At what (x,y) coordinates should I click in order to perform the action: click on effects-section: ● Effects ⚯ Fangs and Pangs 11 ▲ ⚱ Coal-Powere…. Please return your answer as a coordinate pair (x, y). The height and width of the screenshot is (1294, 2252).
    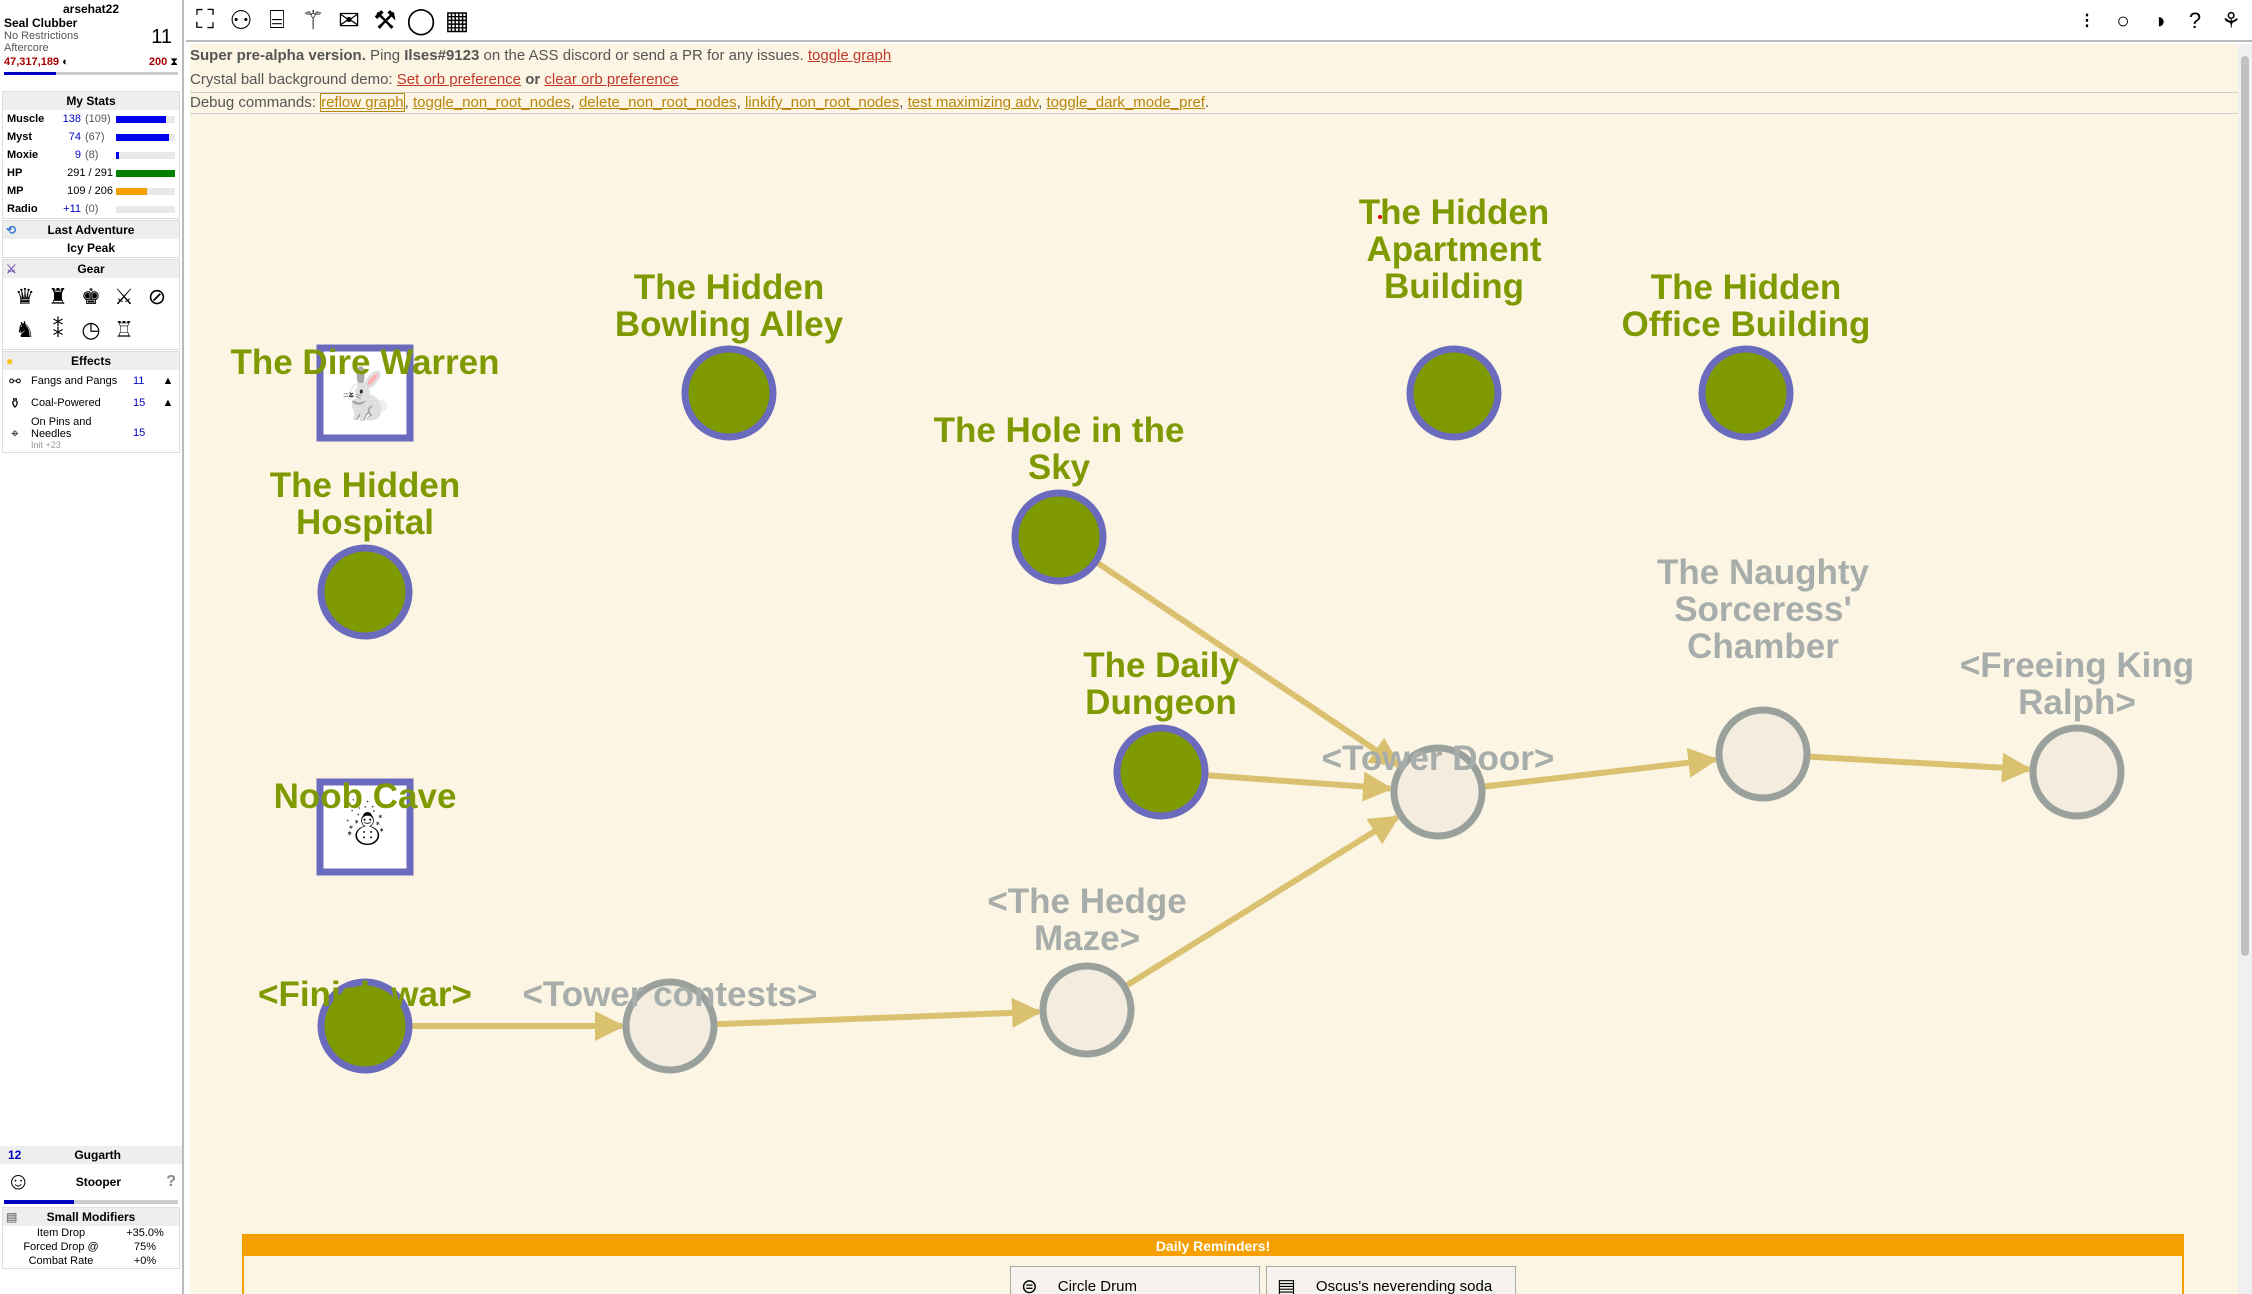
    Looking at the image, I should click on (91, 402).